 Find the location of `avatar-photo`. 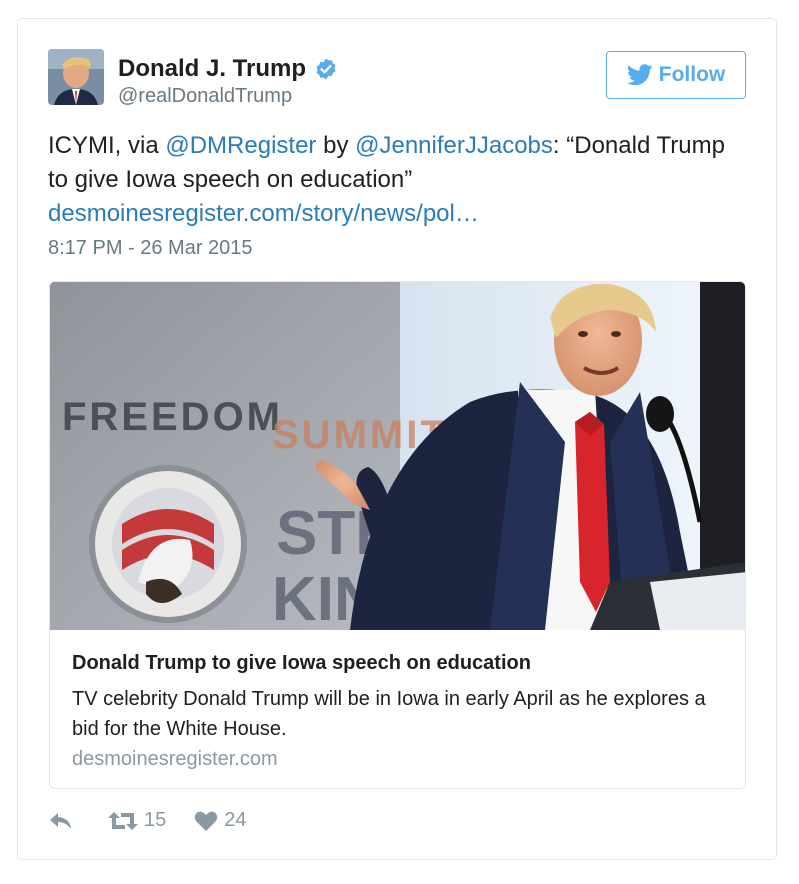

avatar-photo is located at coordinates (76, 77).